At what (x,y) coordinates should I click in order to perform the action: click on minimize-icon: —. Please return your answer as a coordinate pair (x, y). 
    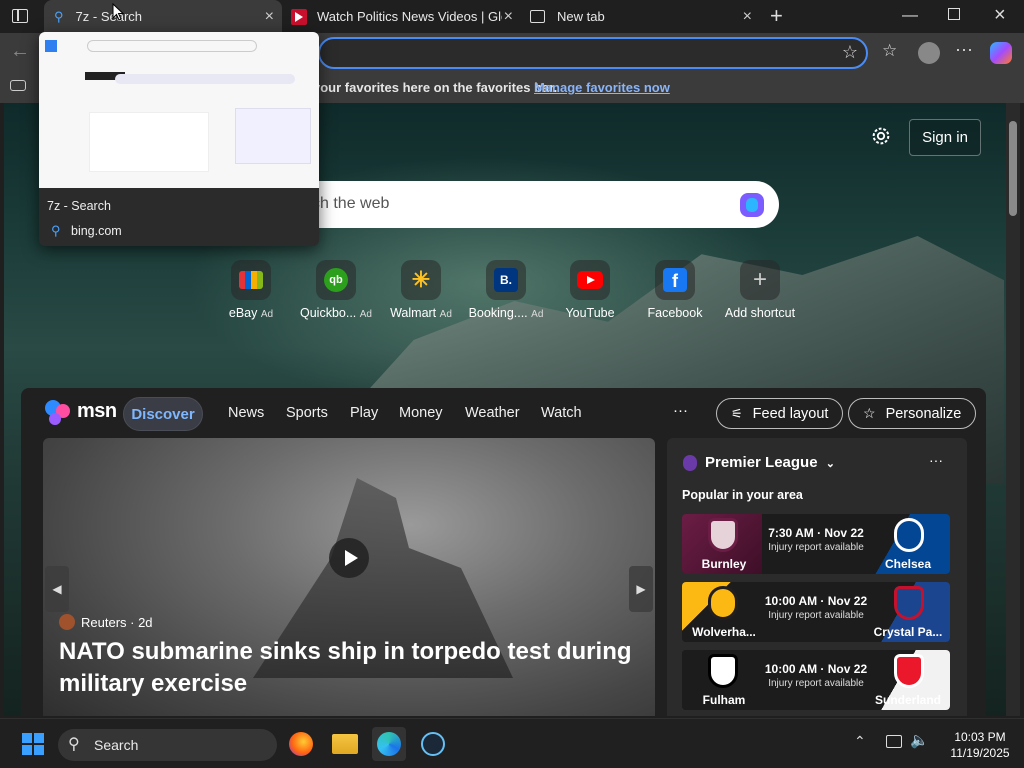
    Looking at the image, I should click on (910, 16).